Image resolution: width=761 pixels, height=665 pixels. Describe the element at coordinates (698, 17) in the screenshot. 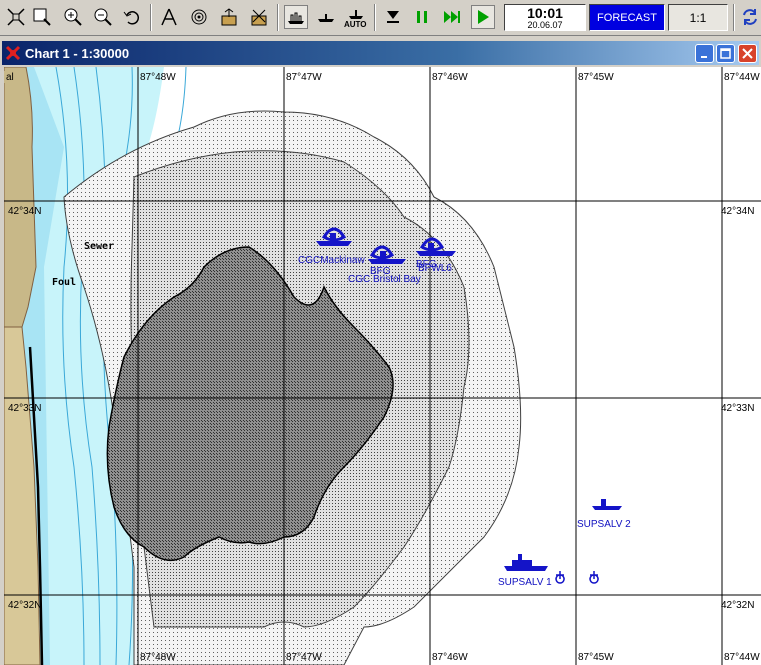

I see `scale-ratio-display: 1:1` at that location.